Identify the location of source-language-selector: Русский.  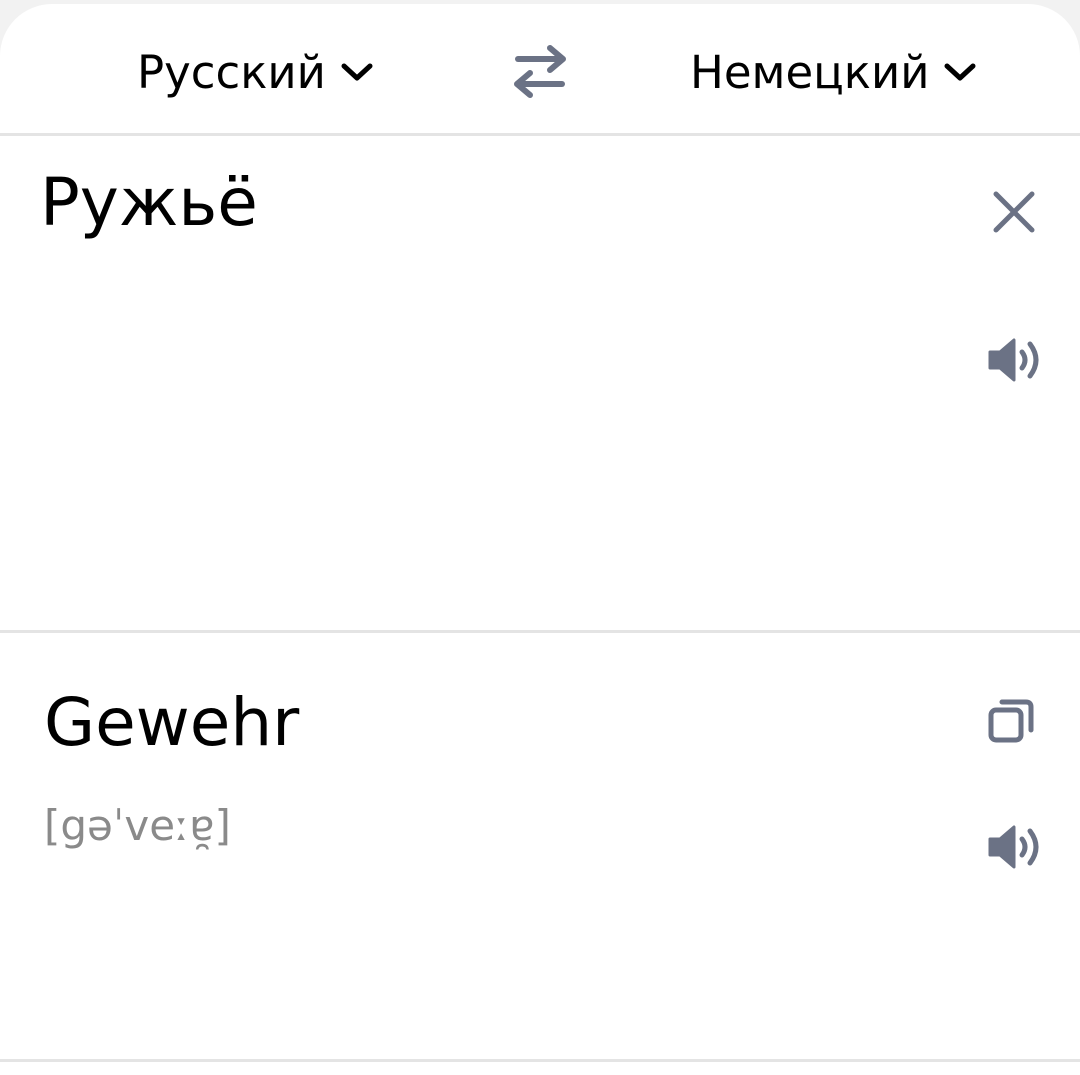
(255, 72).